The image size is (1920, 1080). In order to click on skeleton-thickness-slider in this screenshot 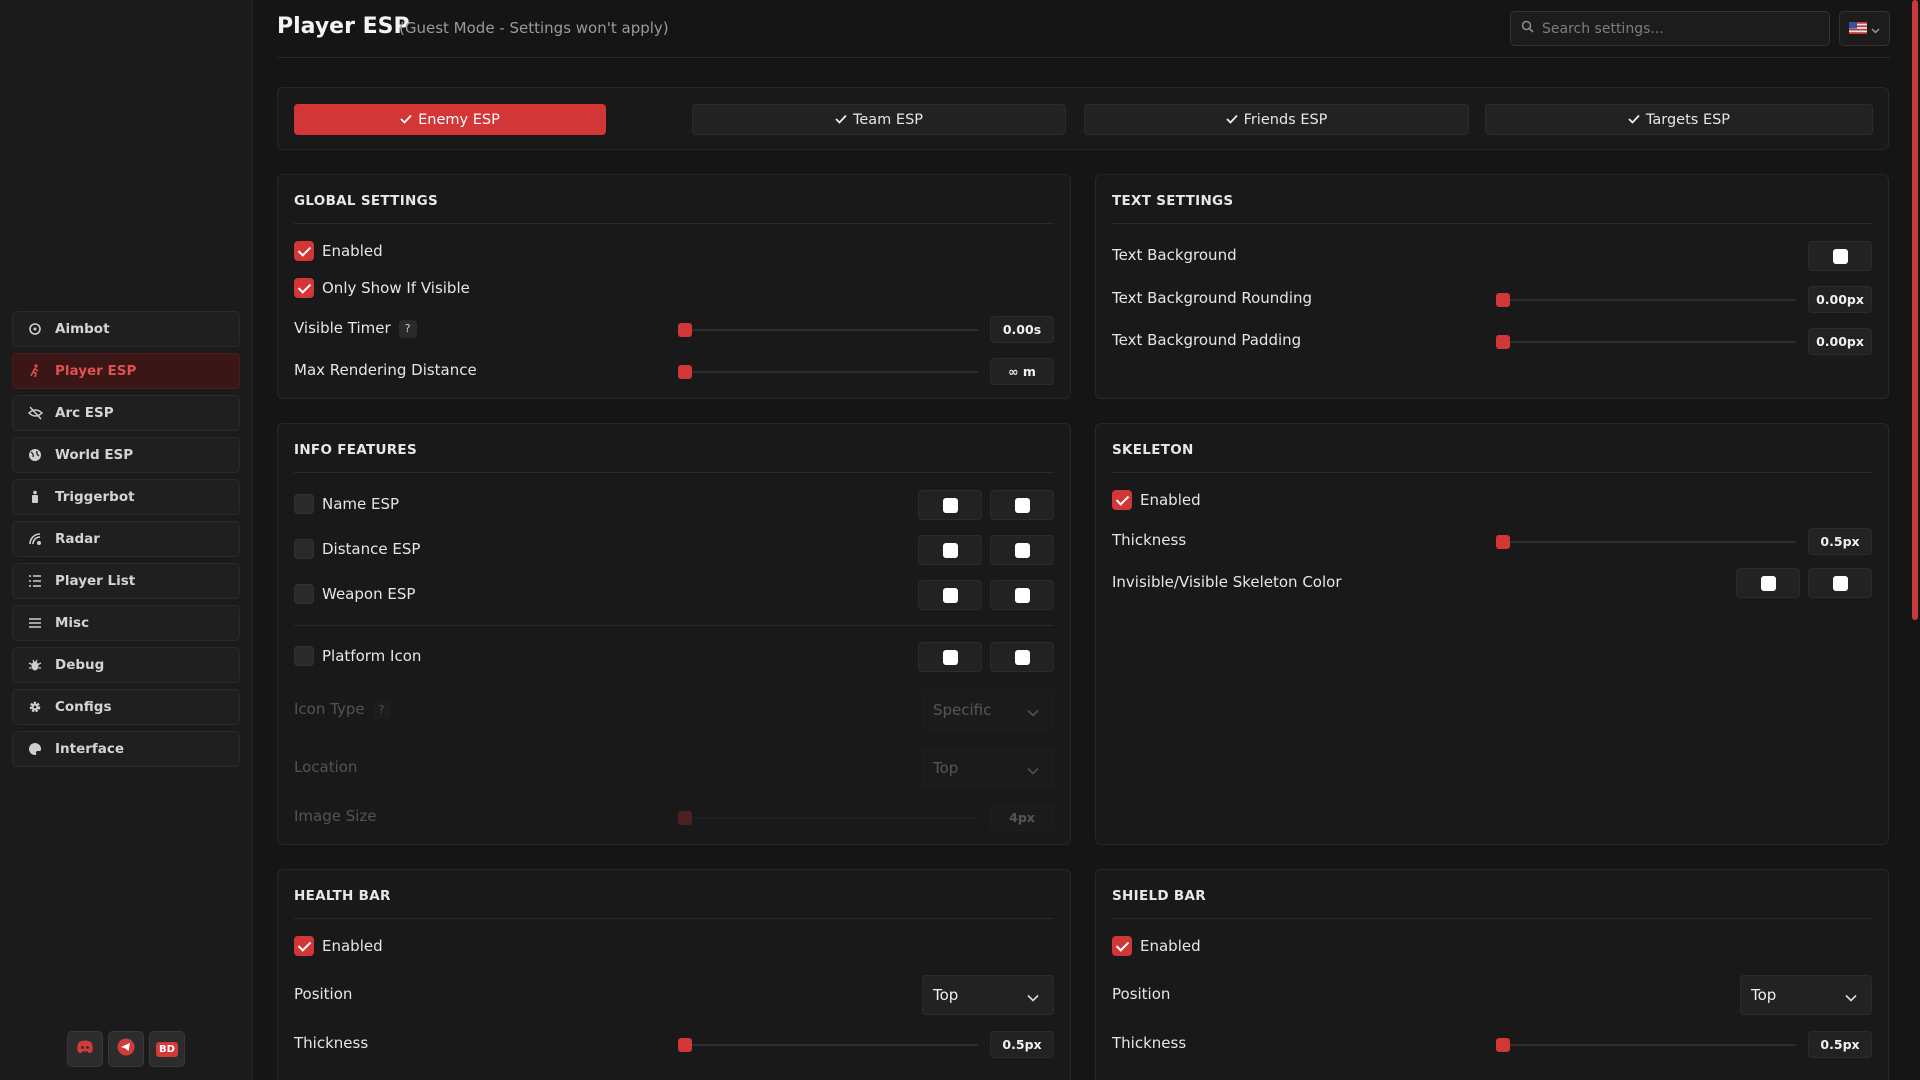, I will do `click(1646, 542)`.